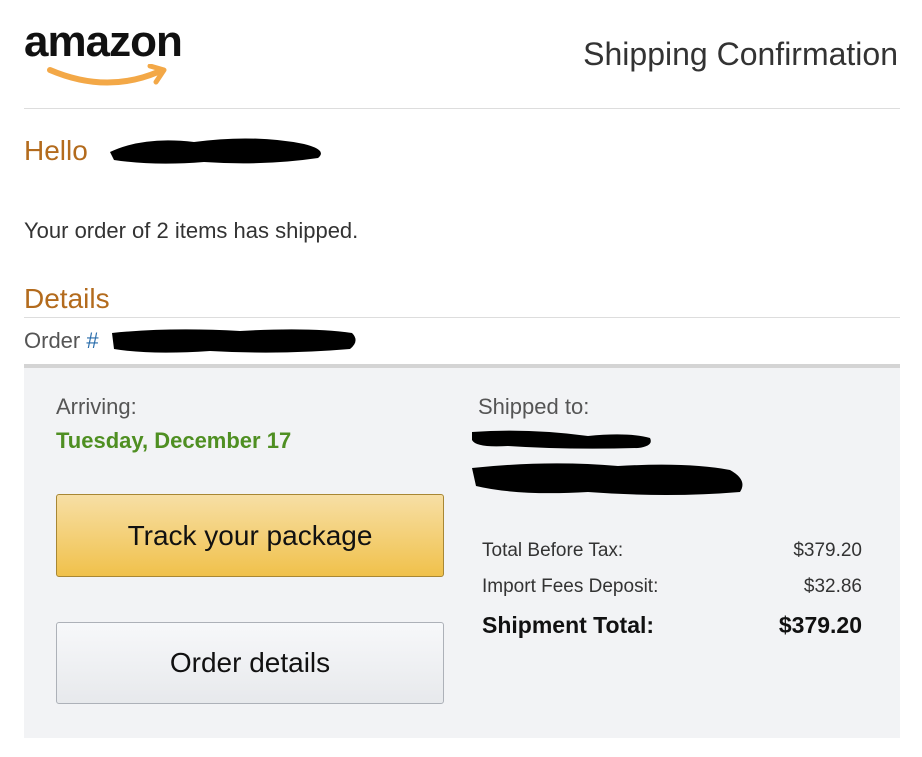 This screenshot has height=757, width=922. I want to click on summary-label-total-before-tax: Total Before Tax:, so click(553, 550).